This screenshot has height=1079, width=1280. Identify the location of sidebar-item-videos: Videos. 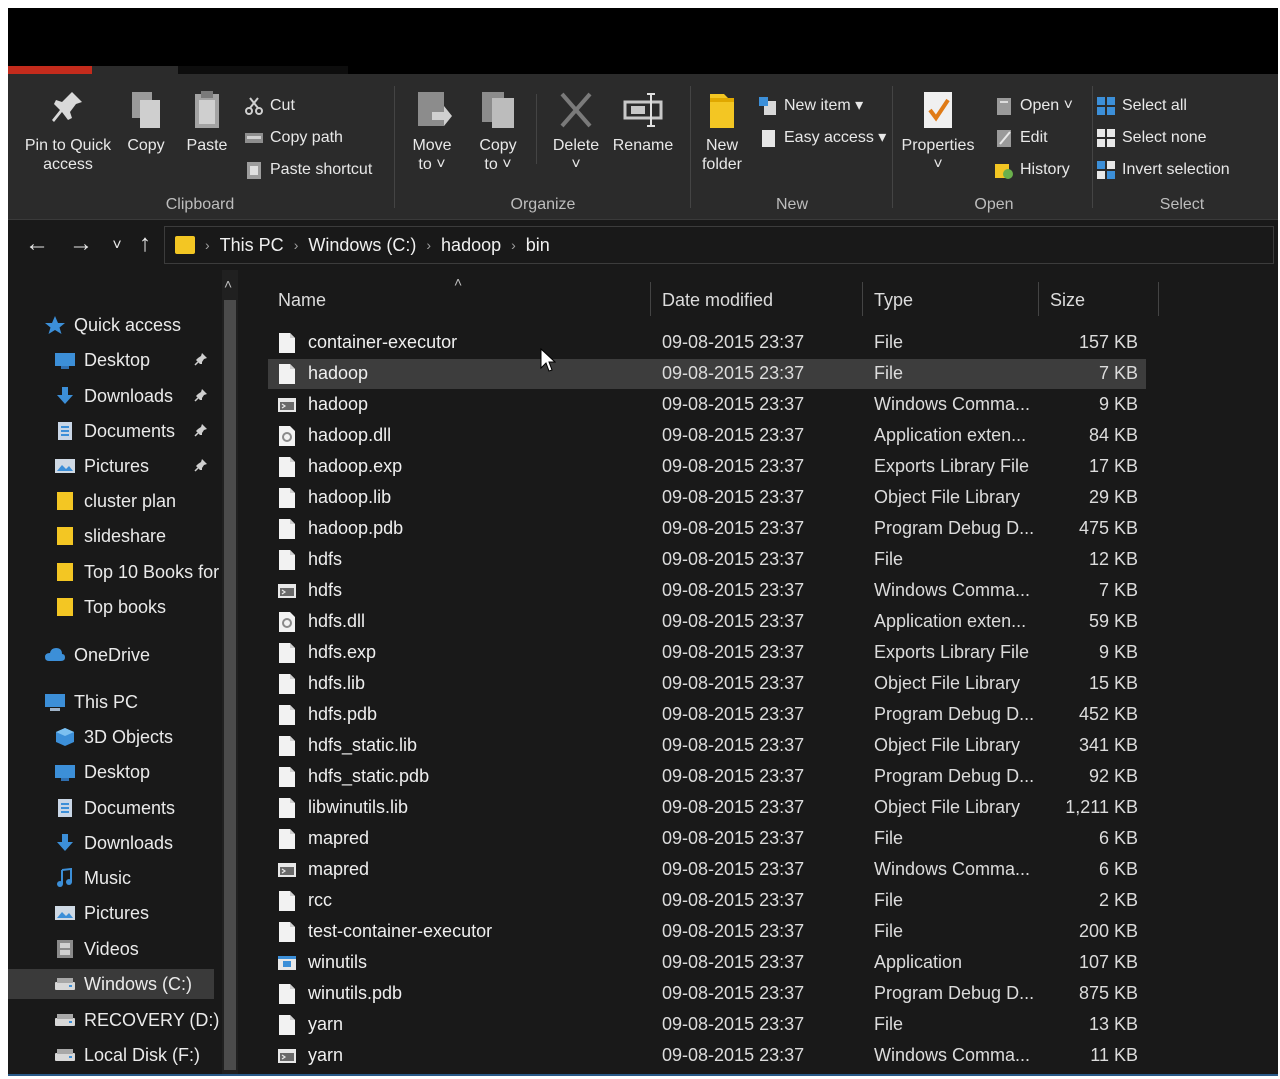
(113, 949).